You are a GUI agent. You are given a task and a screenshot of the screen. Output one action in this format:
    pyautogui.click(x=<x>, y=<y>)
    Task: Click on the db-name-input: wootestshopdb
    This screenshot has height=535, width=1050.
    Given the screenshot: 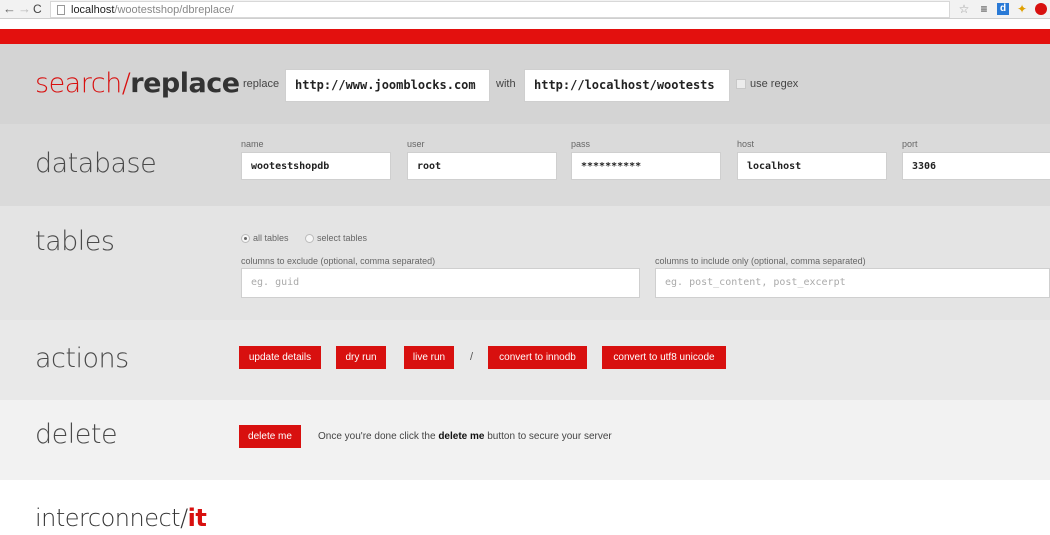 What is the action you would take?
    pyautogui.click(x=316, y=166)
    